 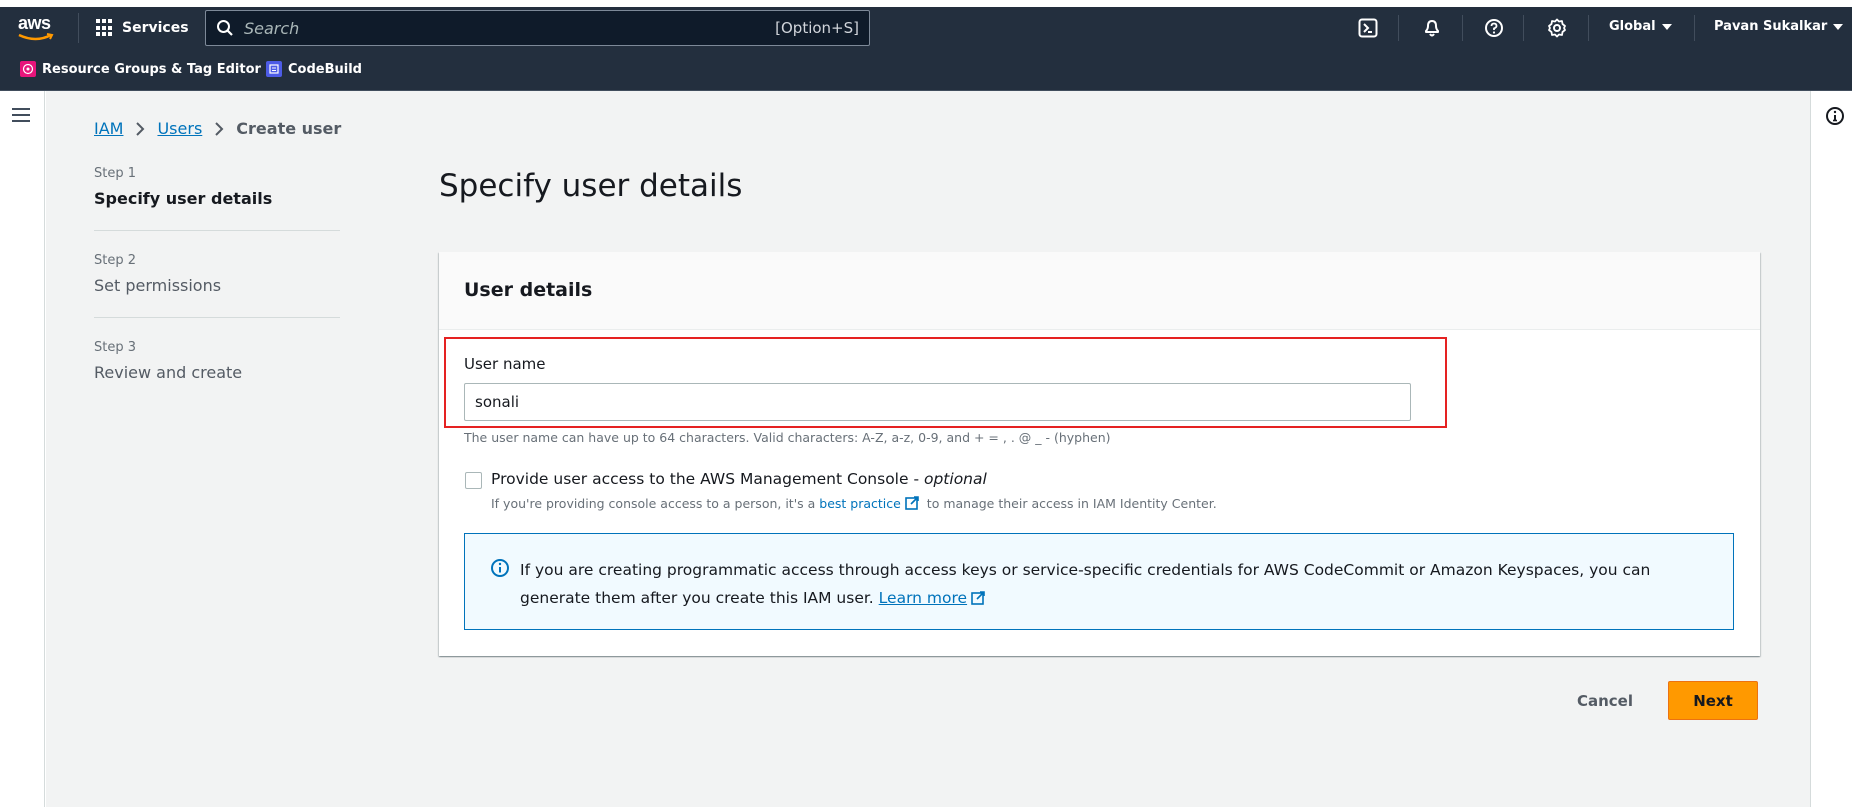 I want to click on step-title: Specify user details, so click(x=183, y=198).